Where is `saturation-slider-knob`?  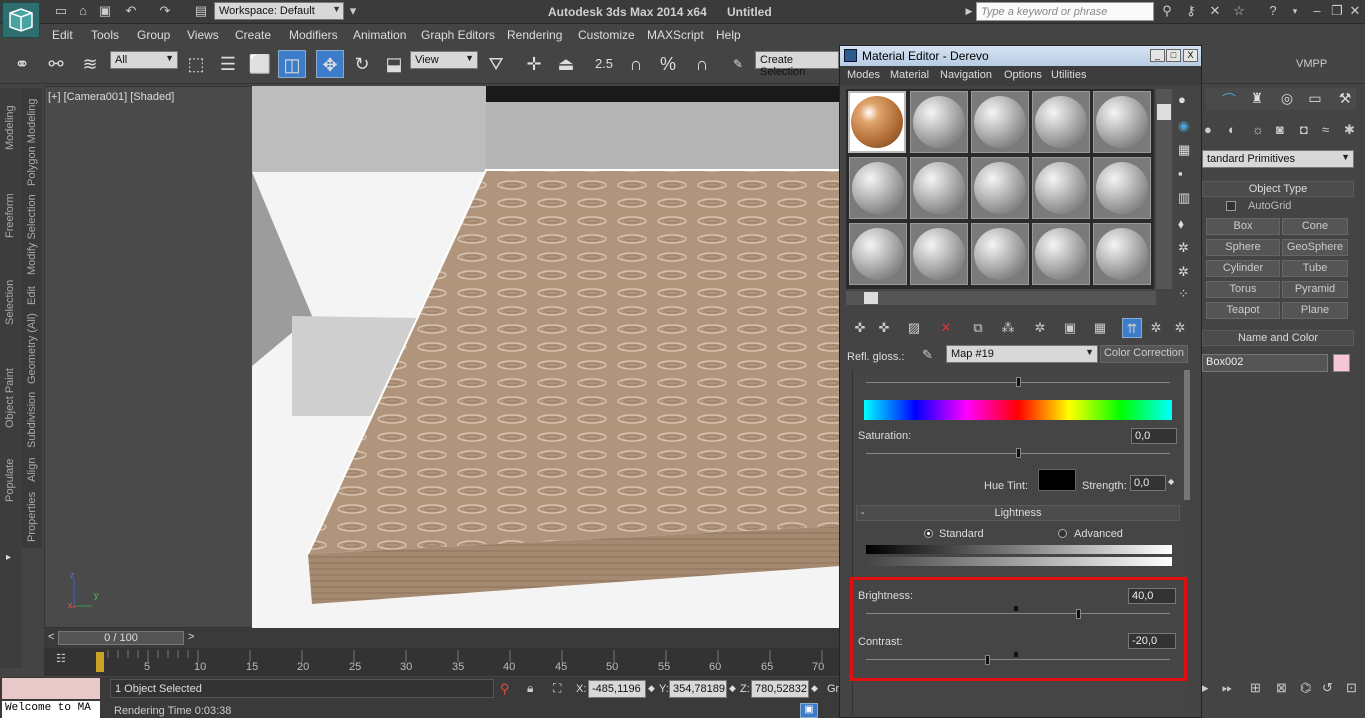
saturation-slider-knob is located at coordinates (1018, 453).